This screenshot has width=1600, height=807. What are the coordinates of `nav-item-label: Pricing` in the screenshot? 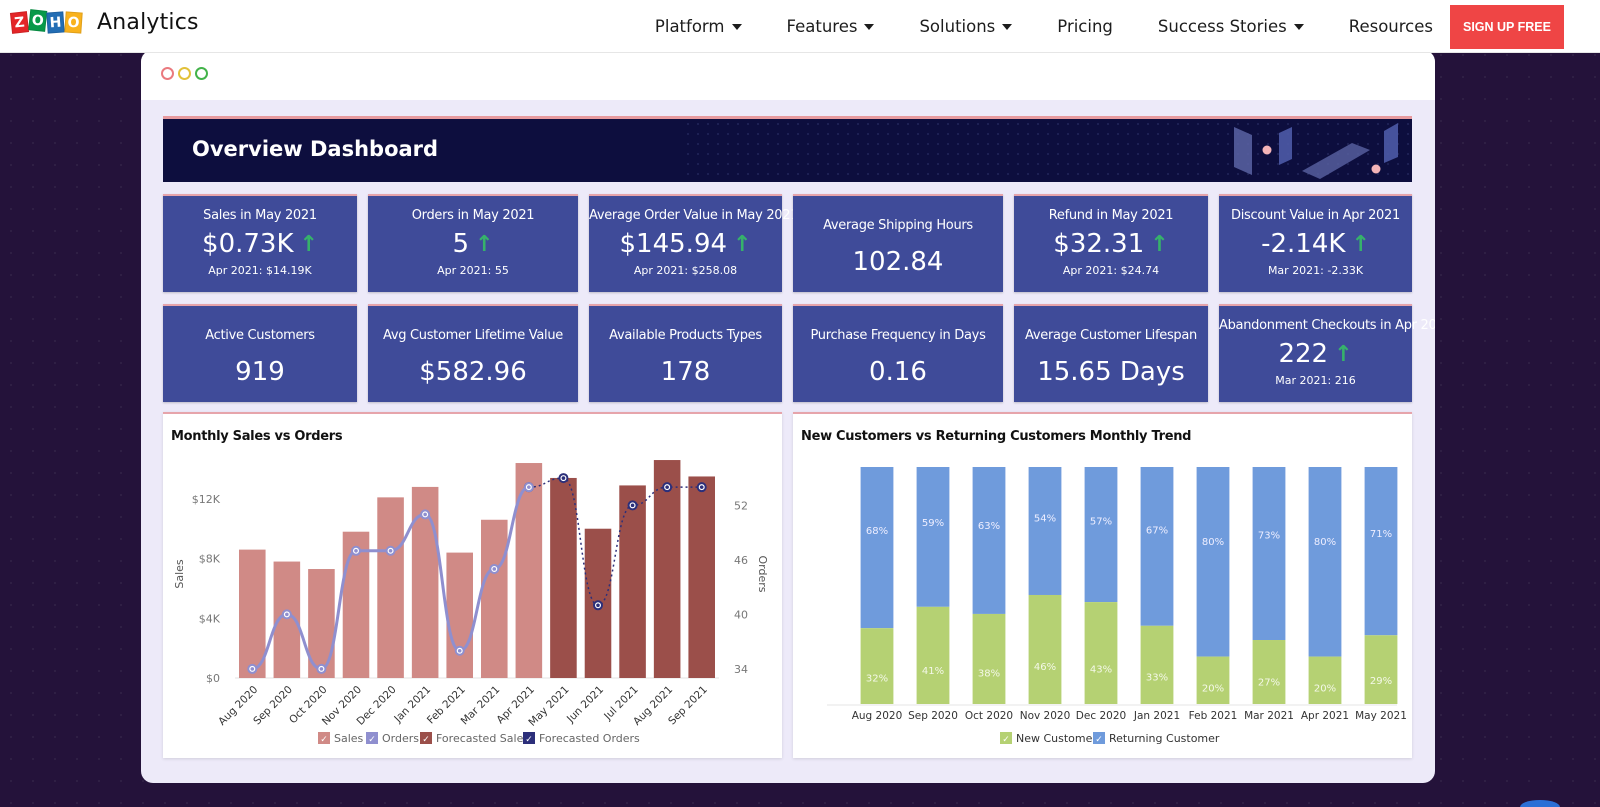 It's located at (1085, 26).